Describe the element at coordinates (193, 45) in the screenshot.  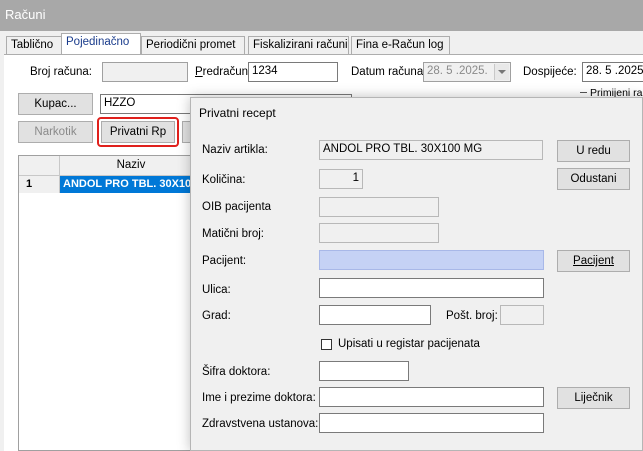
I see `tab-periodicni-promet: Periodični promet` at that location.